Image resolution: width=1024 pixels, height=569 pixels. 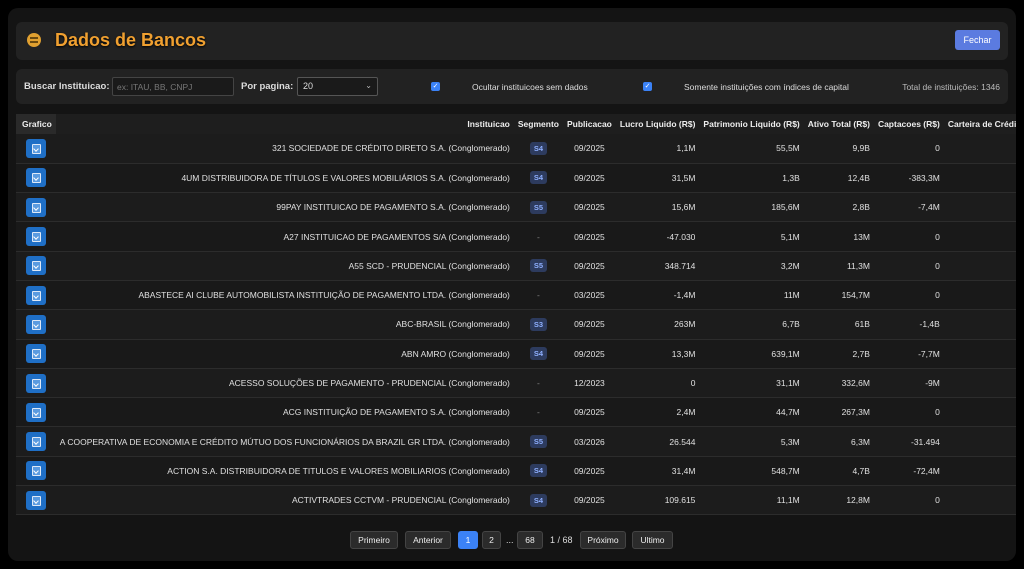 What do you see at coordinates (929, 207) in the screenshot?
I see `funding-cell: -7,4M` at bounding box center [929, 207].